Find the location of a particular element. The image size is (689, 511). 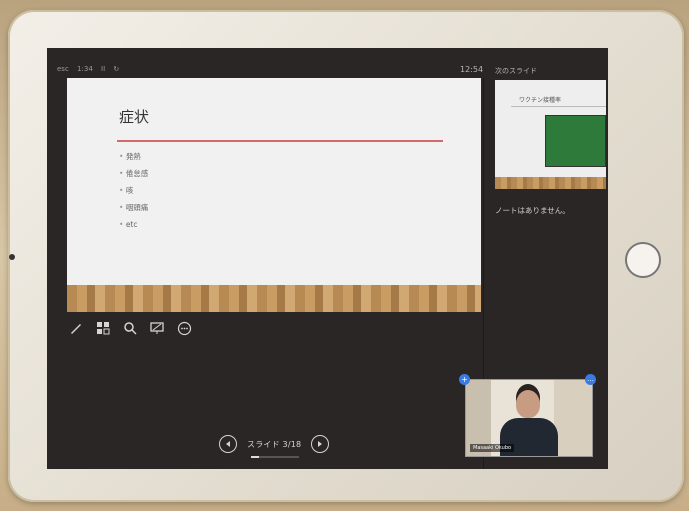

elapsed-time: 1:34 is located at coordinates (85, 69).